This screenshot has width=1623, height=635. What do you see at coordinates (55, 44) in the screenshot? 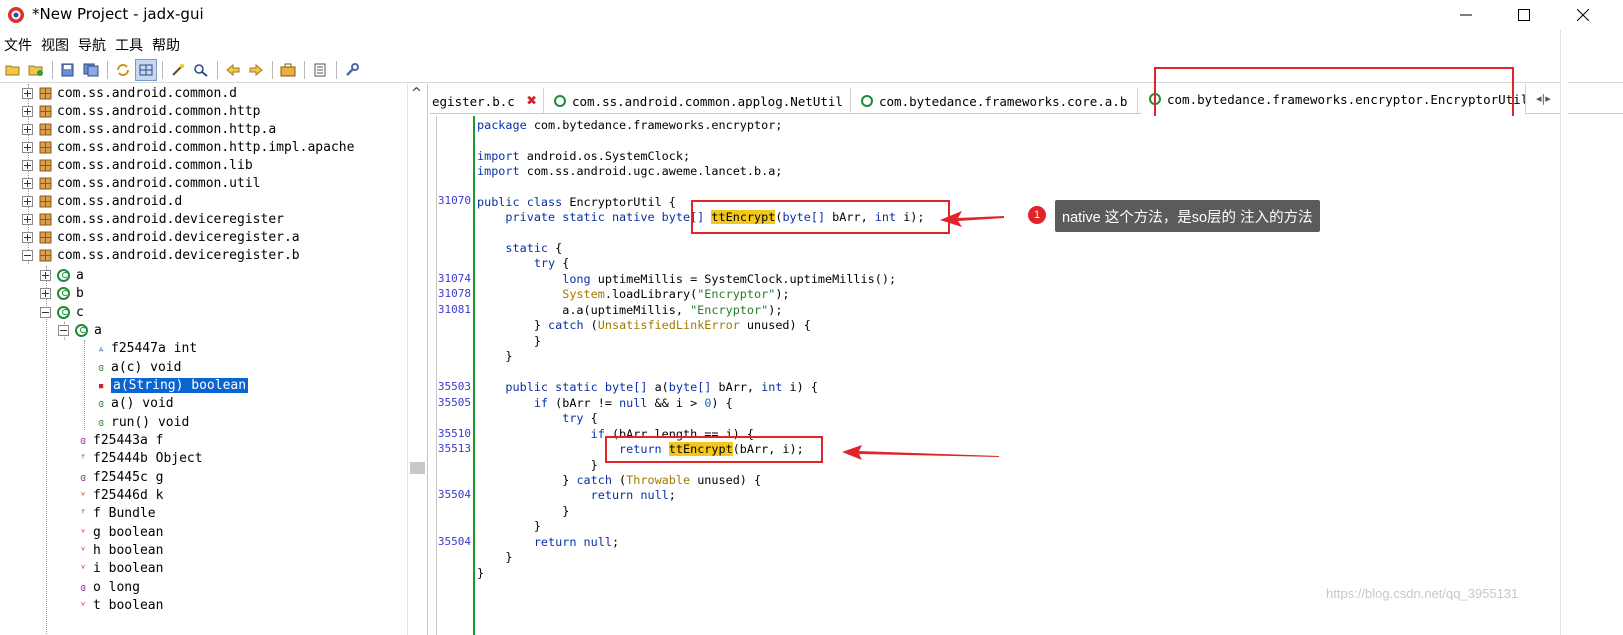
I see `menu-view: 视图` at bounding box center [55, 44].